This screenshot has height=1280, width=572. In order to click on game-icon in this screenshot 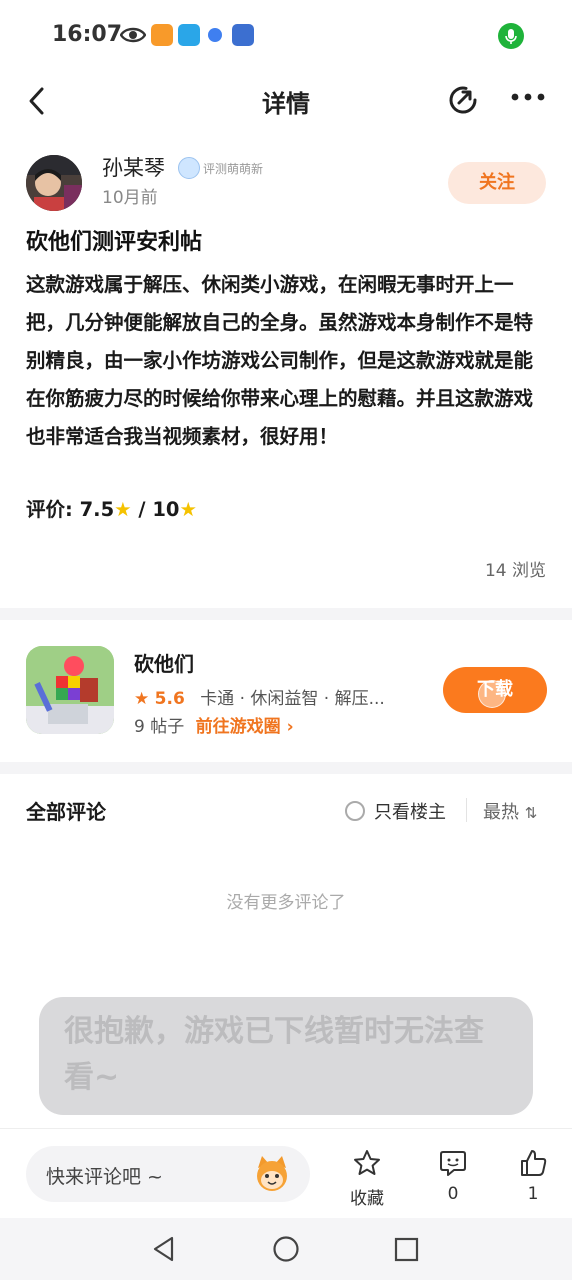, I will do `click(70, 690)`.